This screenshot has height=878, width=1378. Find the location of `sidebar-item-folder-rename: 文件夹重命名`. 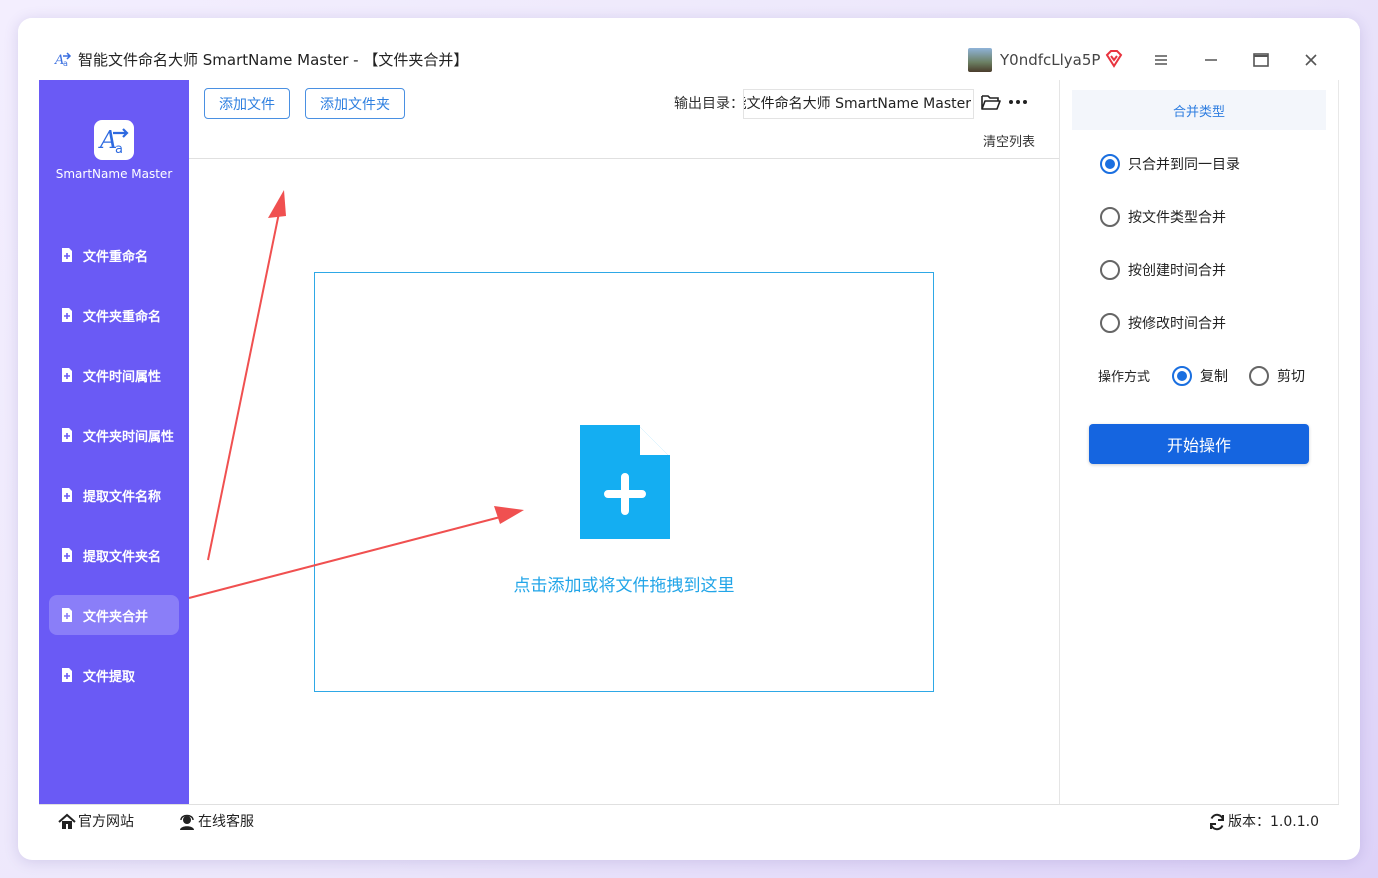

sidebar-item-folder-rename: 文件夹重命名 is located at coordinates (114, 315).